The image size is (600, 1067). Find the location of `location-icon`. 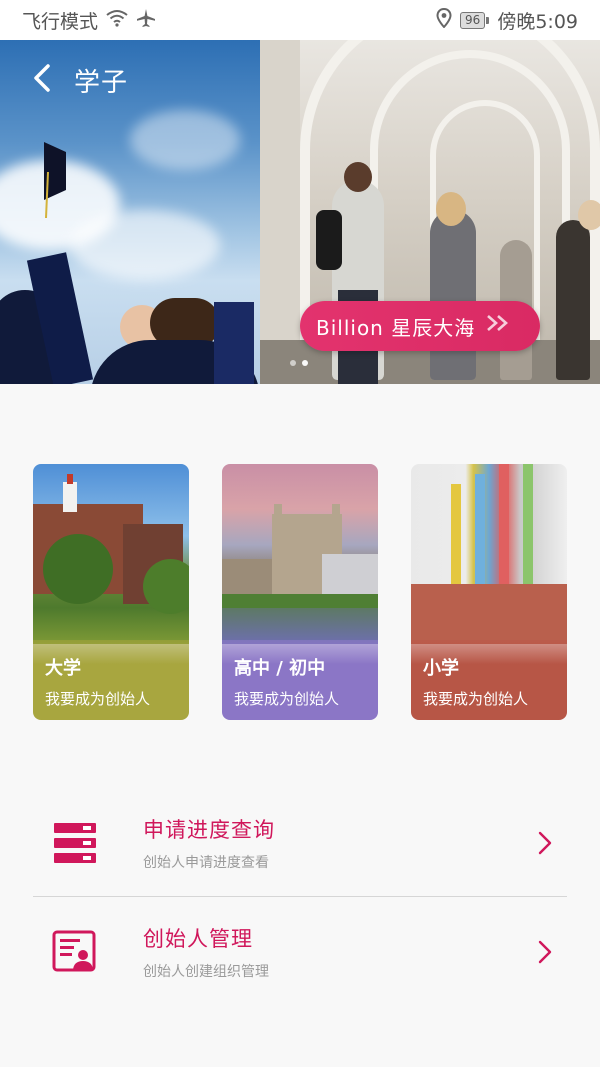

location-icon is located at coordinates (444, 20).